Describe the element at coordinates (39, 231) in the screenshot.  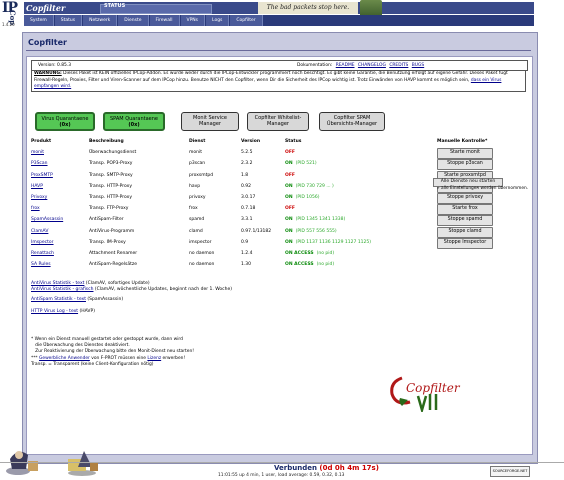
I see `product-link: ClamAV` at that location.